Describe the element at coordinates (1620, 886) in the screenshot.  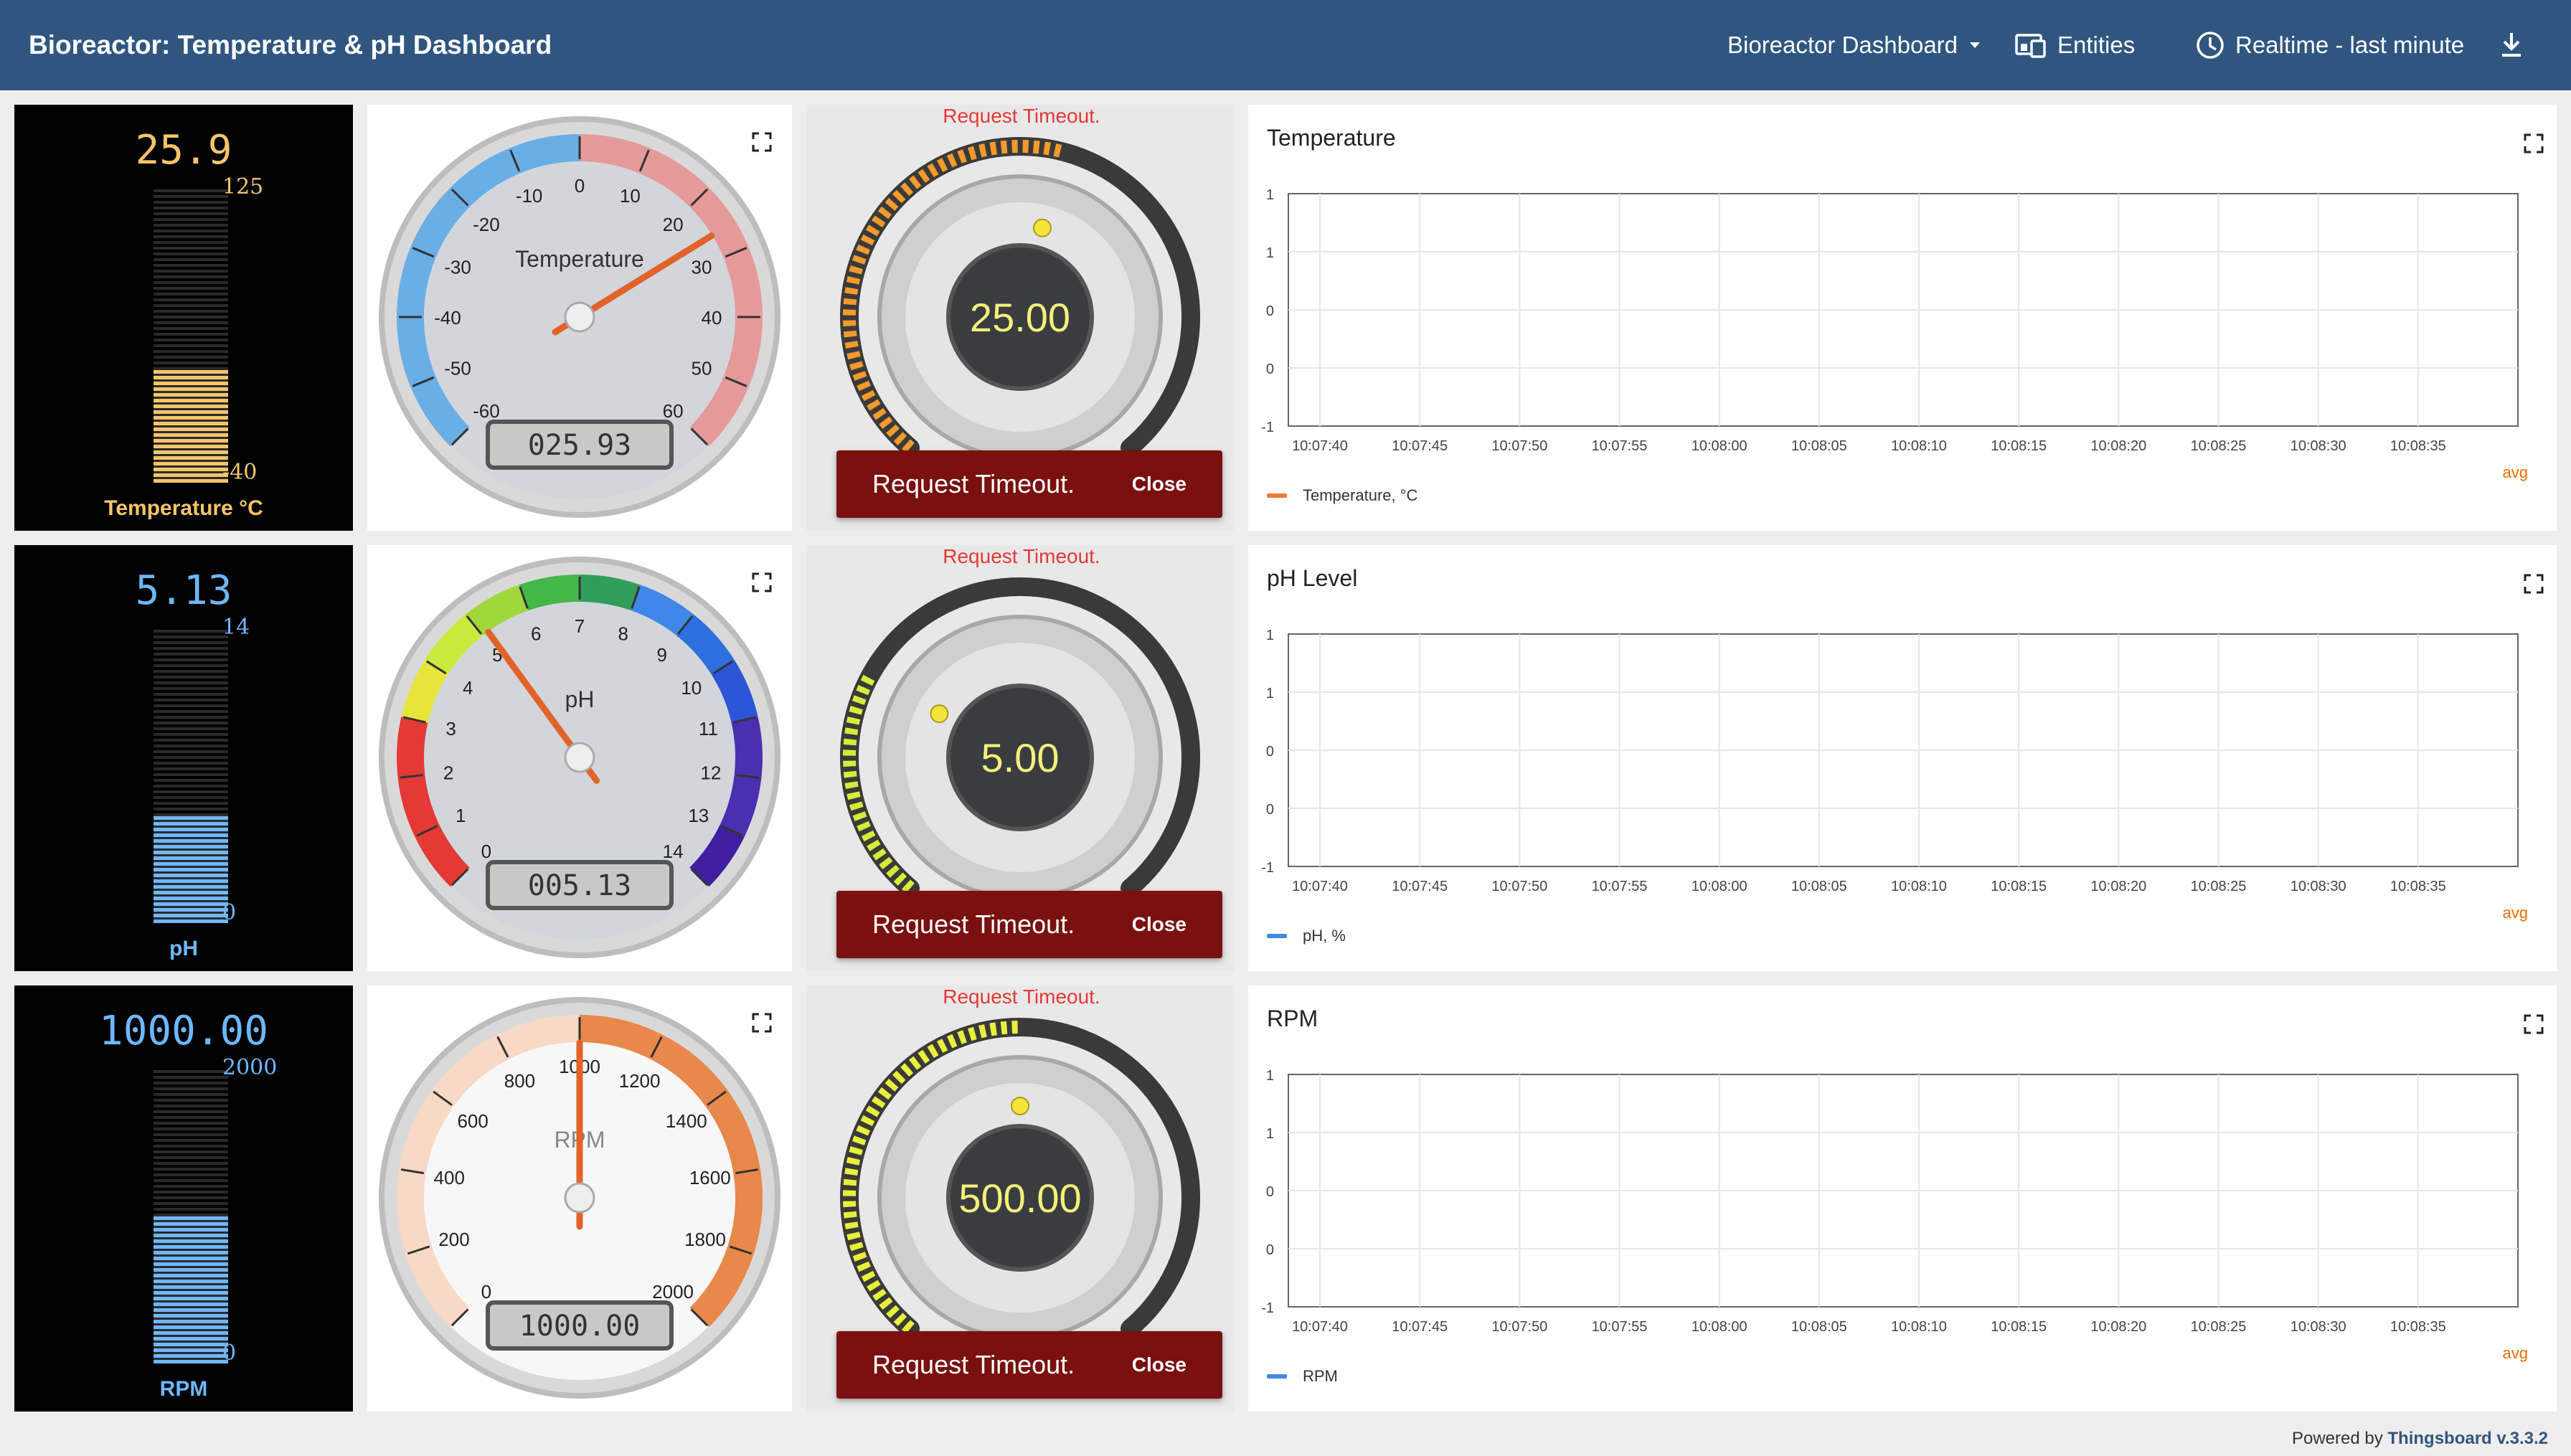
I see `x-tick-label: 10:07:55` at that location.